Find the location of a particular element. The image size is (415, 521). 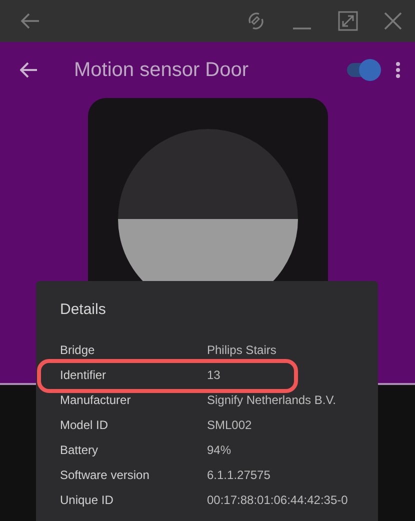

detail-label: Model ID is located at coordinates (85, 425).